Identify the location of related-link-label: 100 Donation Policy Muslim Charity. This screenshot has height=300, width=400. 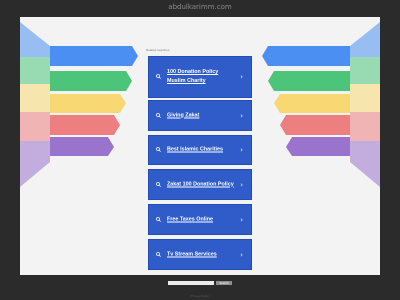
(202, 77).